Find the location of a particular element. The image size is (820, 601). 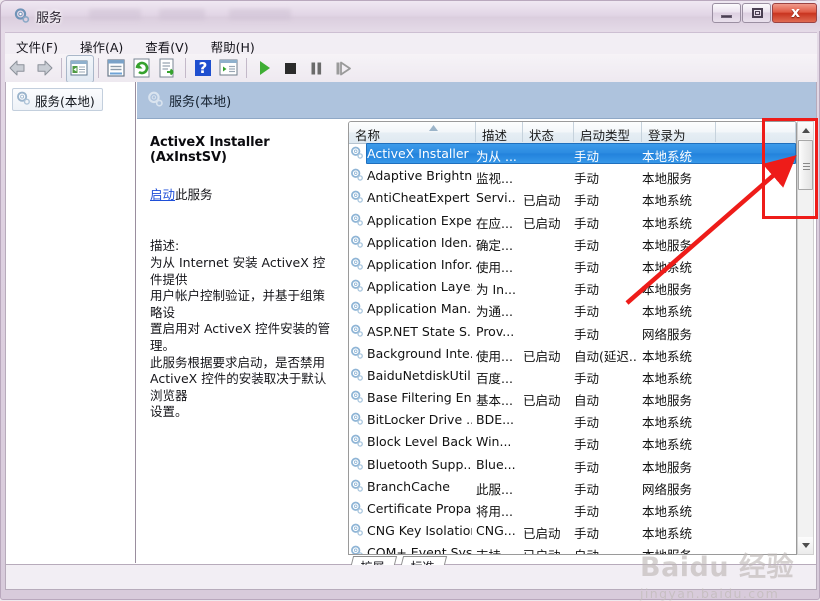

table-row: BaiduNetdiskUtil... 百度... 手动 本地系统 is located at coordinates (572, 376).